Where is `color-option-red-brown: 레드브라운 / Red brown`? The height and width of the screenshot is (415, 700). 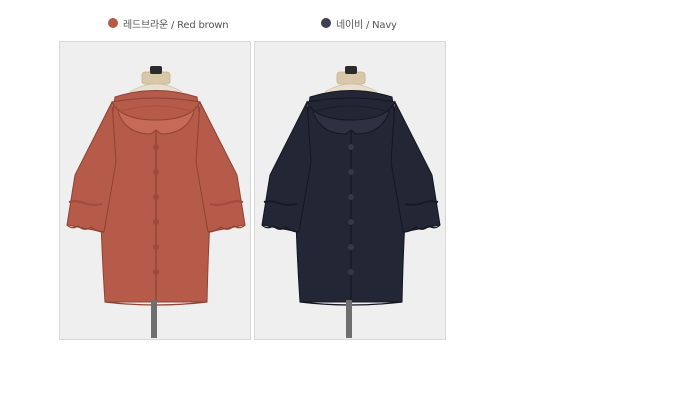
color-option-red-brown: 레드브라운 / Red brown is located at coordinates (168, 23).